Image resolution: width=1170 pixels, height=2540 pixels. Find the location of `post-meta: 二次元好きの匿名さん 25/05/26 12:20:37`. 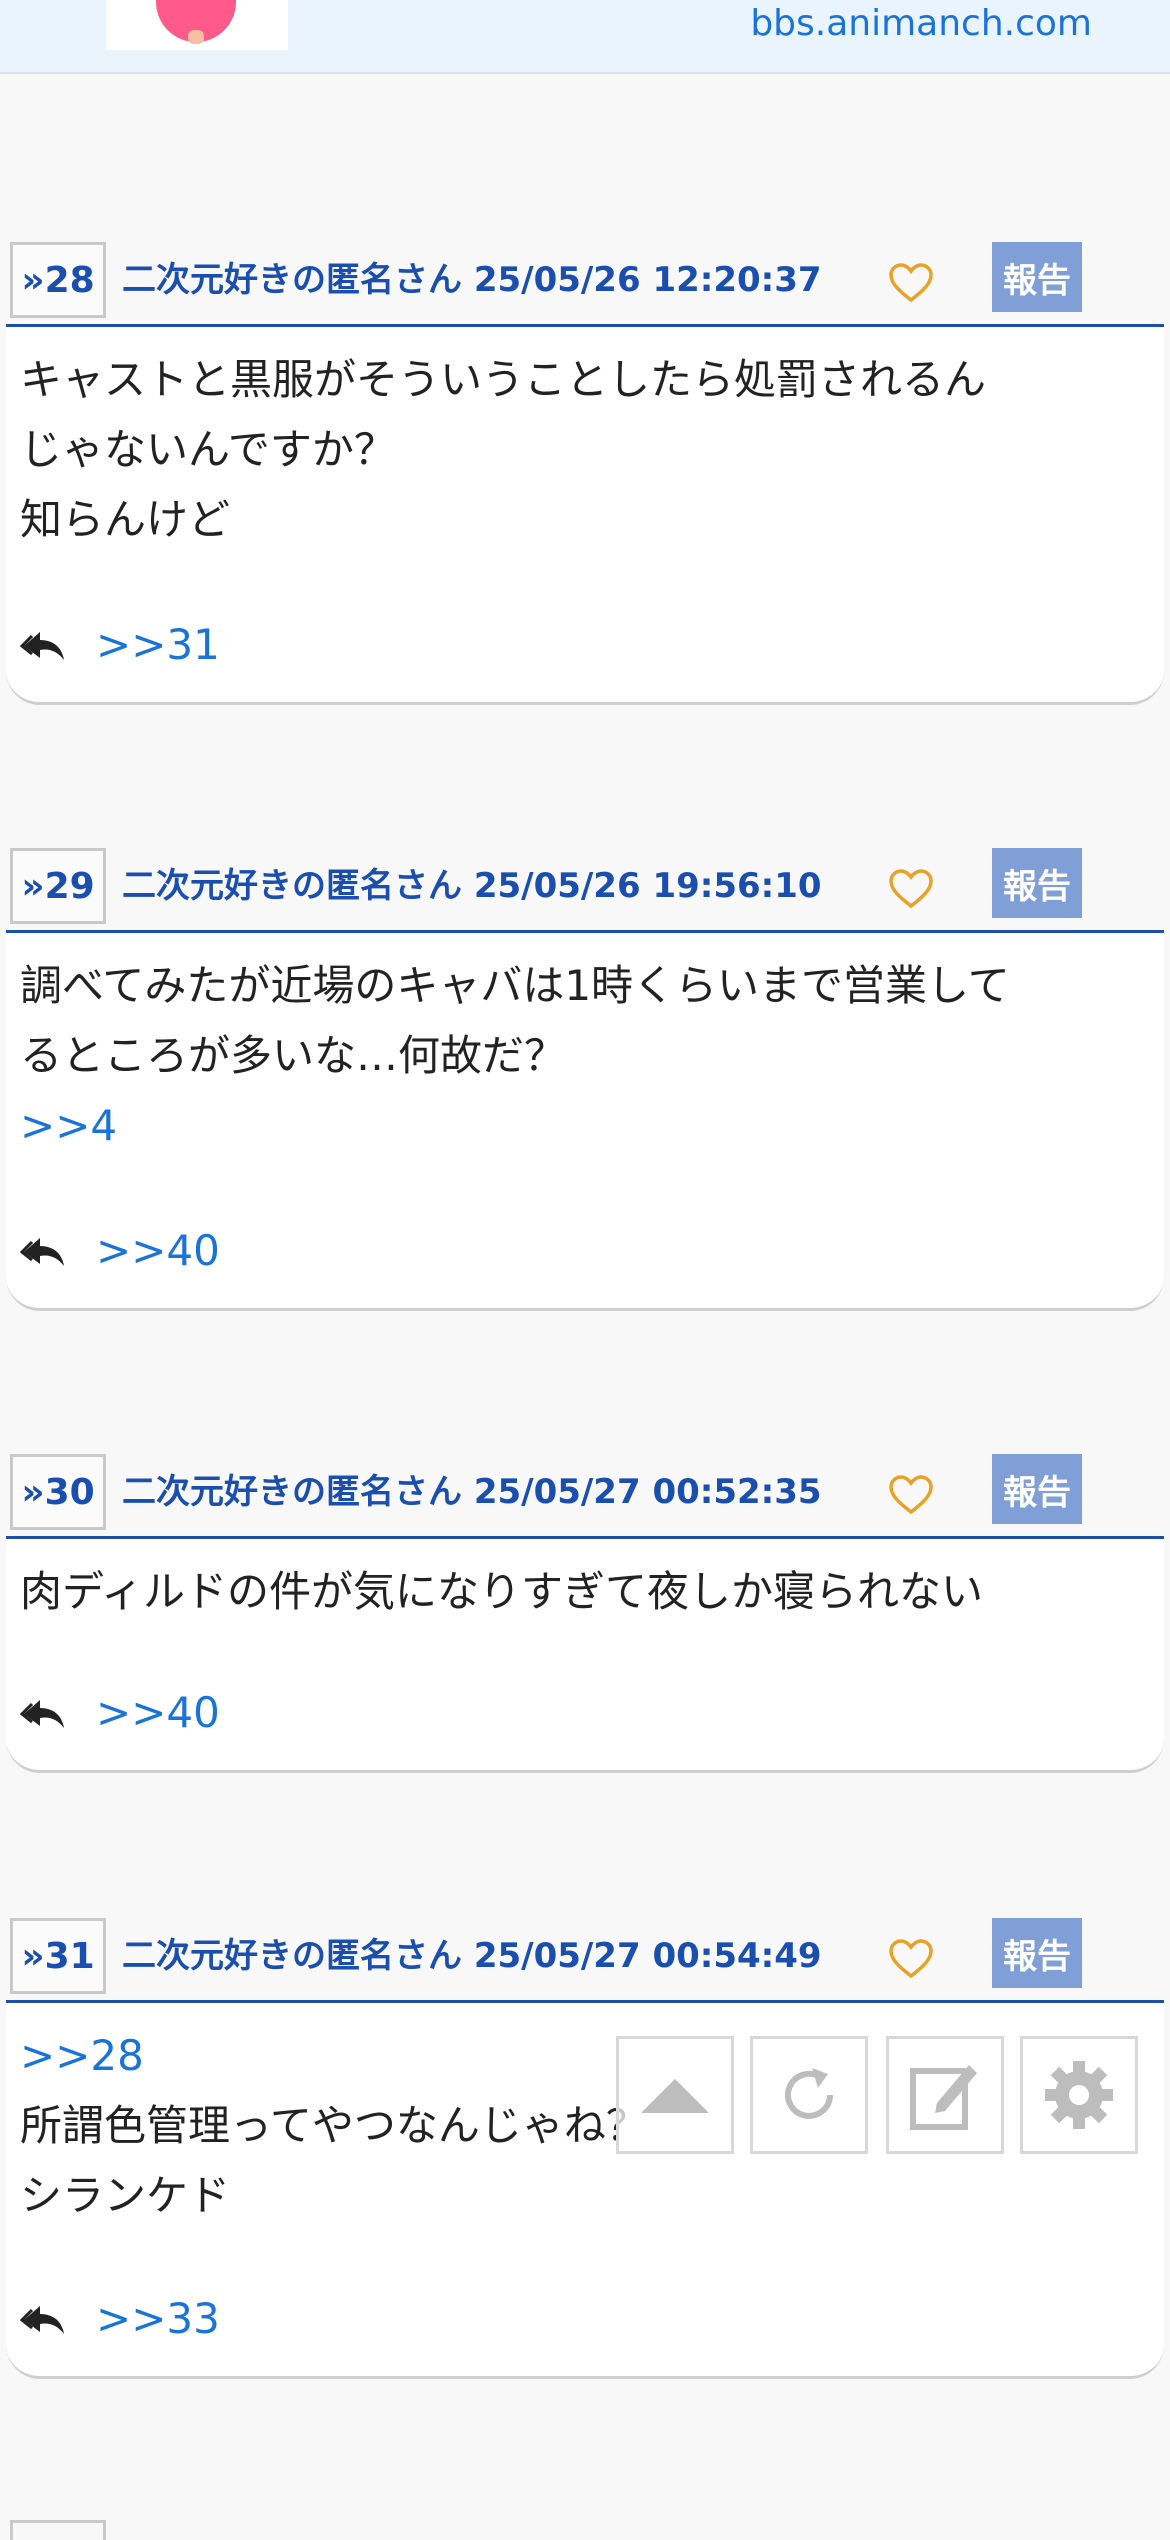

post-meta: 二次元好きの匿名さん 25/05/26 12:20:37 is located at coordinates (472, 280).